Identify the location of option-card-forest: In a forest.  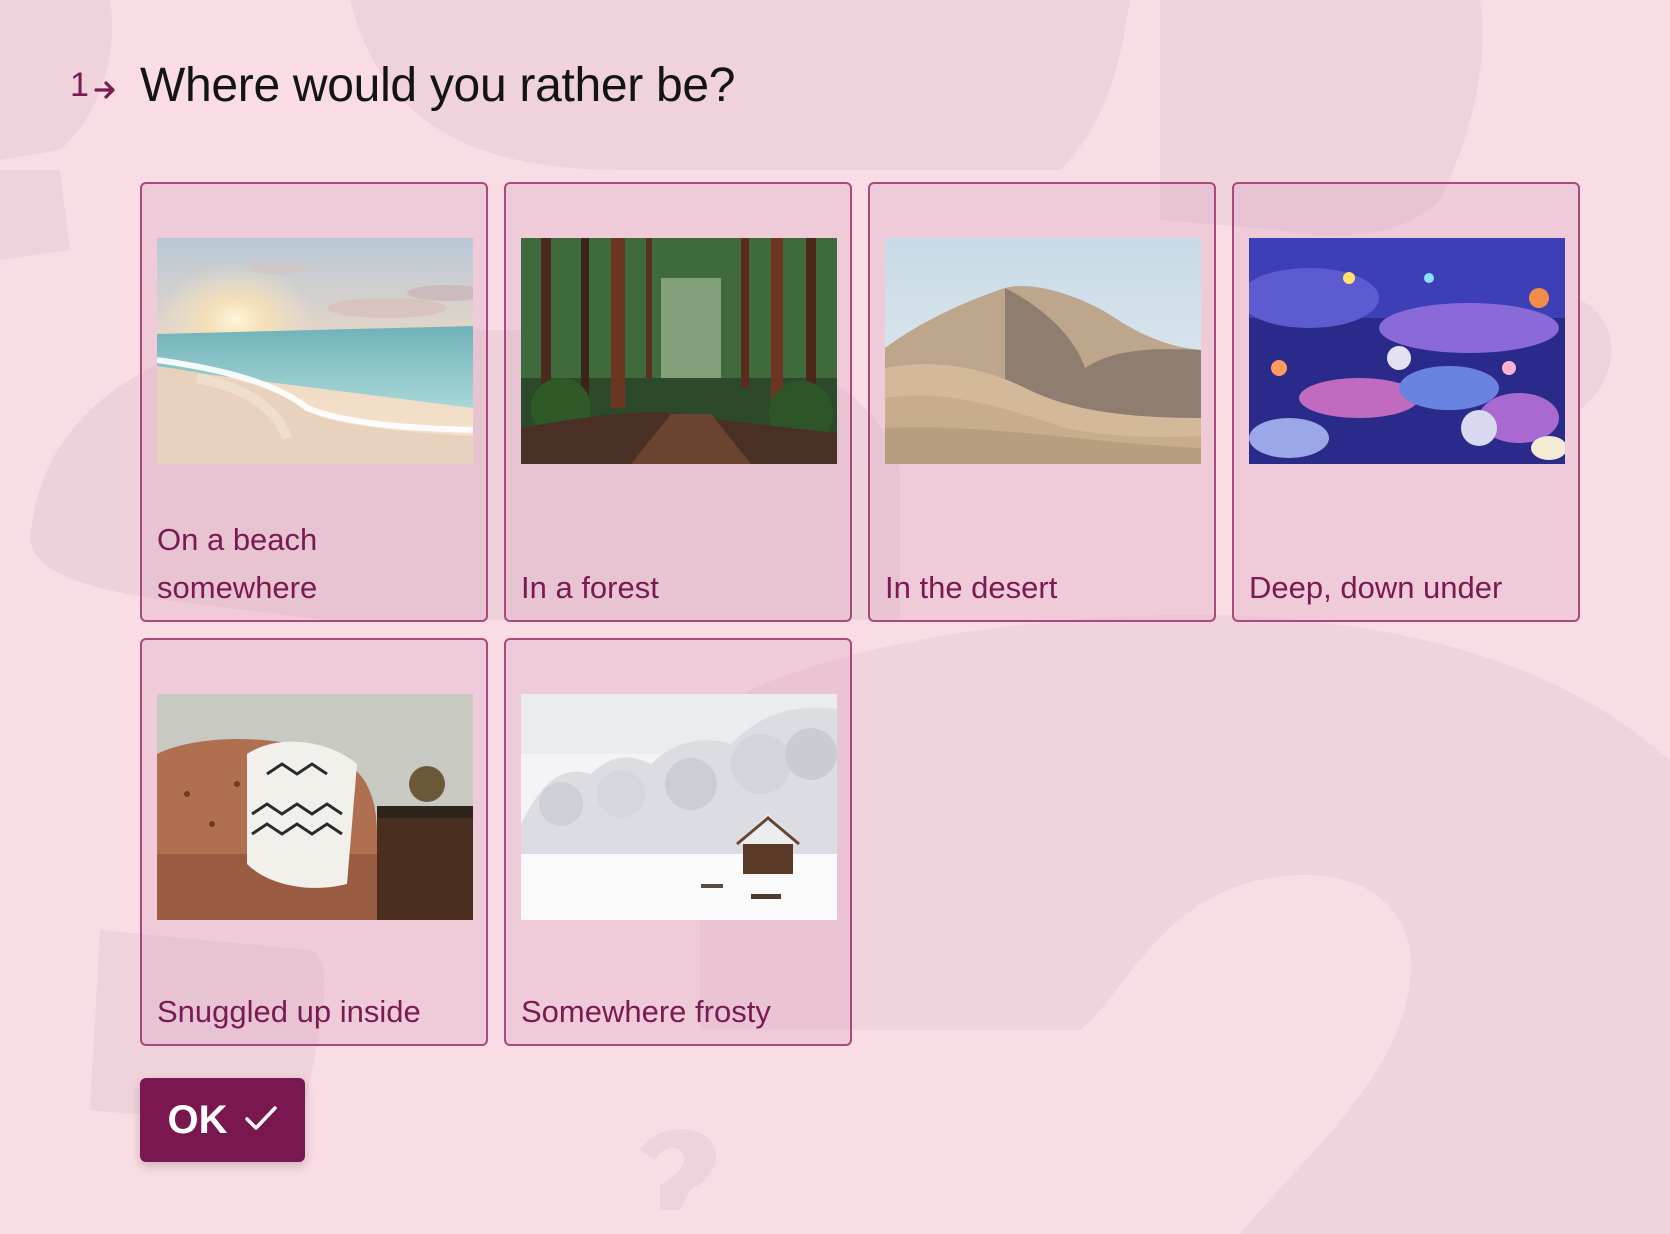
(678, 402).